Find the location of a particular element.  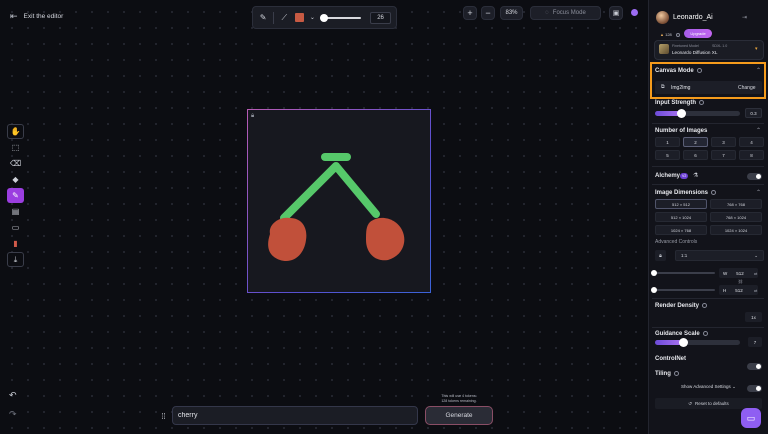

guidance-scale-label: Guidance Scale is located at coordinates (677, 334).